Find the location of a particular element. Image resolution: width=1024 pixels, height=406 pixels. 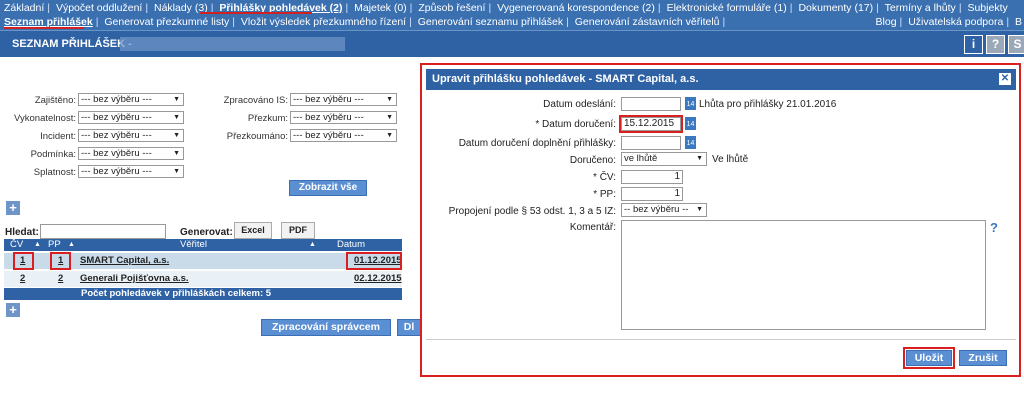

nav-item-zakladni: Základní is located at coordinates (24, 8).